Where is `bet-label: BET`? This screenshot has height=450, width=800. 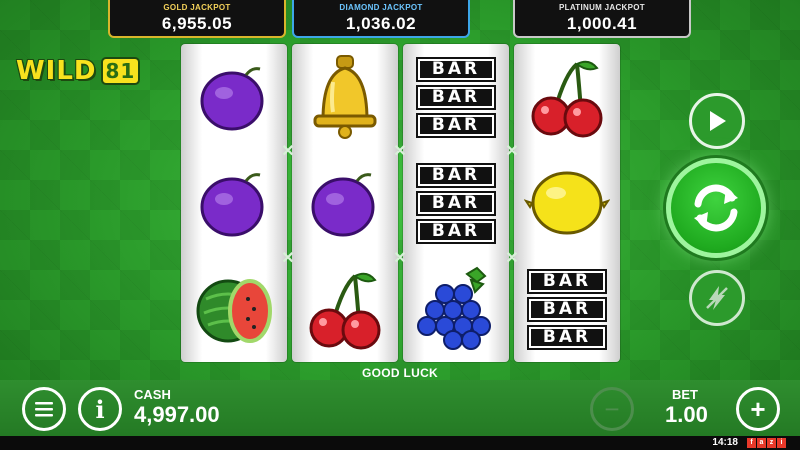 bet-label: BET is located at coordinates (685, 394).